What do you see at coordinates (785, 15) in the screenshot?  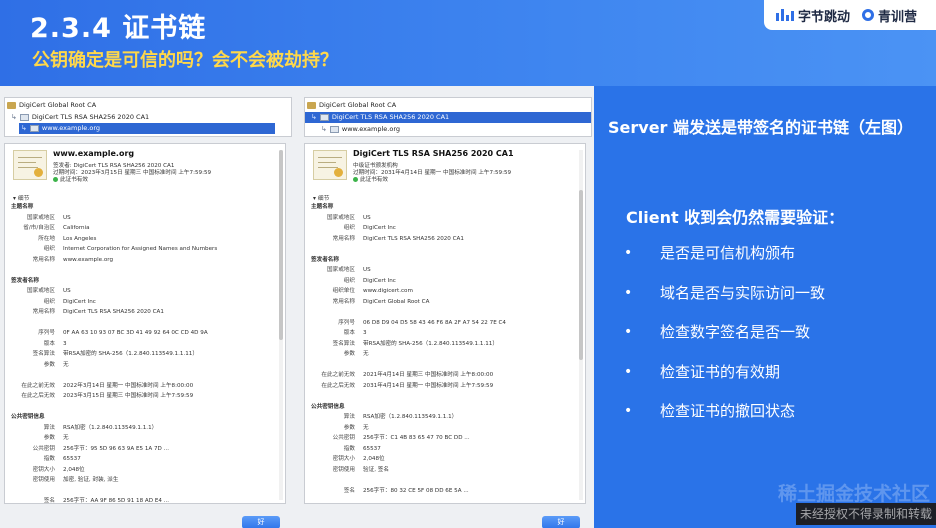 I see `bytedance-icon` at bounding box center [785, 15].